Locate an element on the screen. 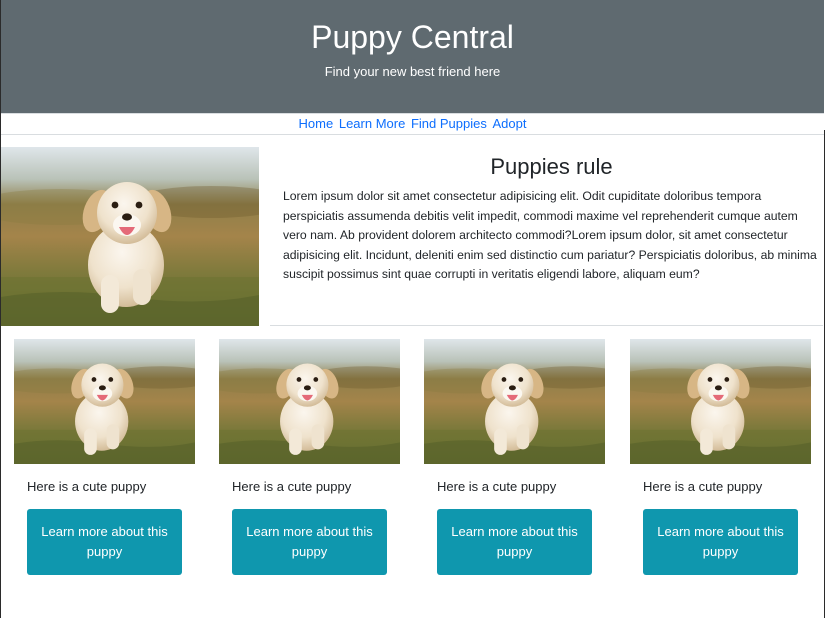  nav-link-adopt: Adopt is located at coordinates (509, 123).